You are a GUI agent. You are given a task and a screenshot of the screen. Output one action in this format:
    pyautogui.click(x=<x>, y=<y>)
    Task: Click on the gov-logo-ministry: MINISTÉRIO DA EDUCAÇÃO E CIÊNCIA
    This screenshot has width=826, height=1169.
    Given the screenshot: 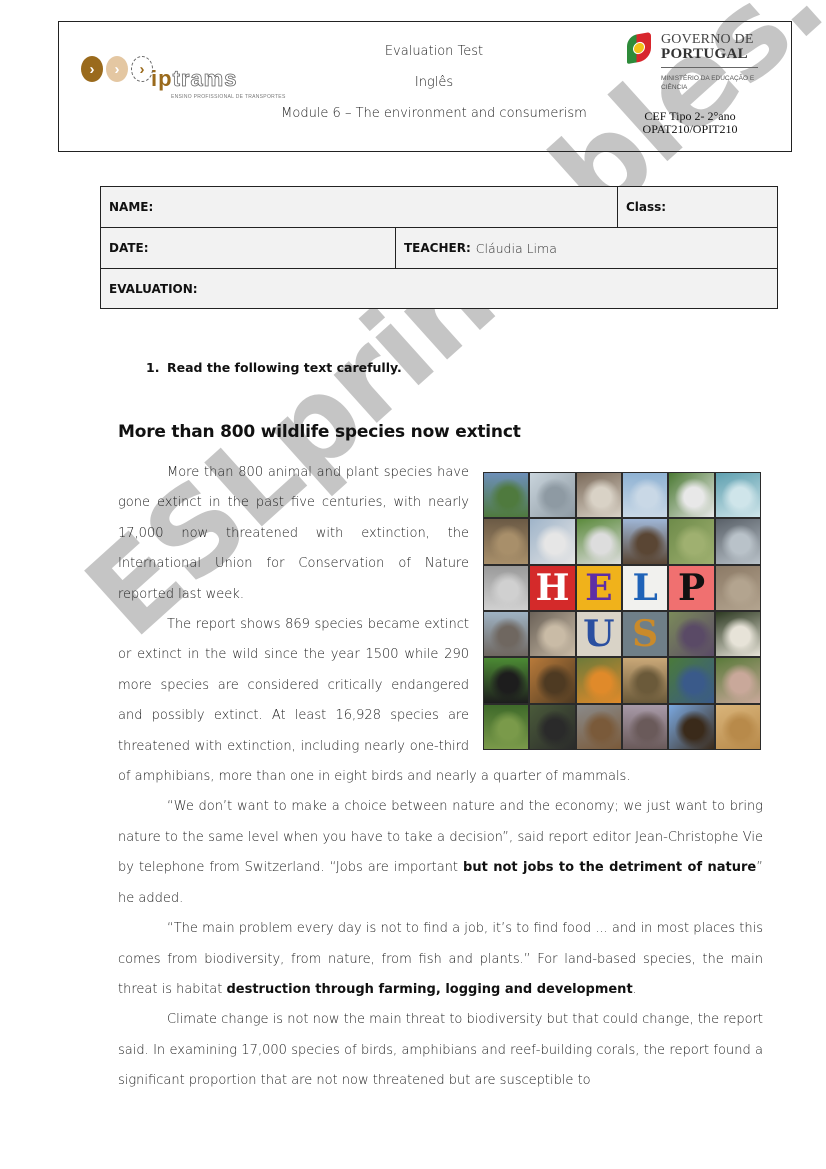 What is the action you would take?
    pyautogui.click(x=708, y=83)
    